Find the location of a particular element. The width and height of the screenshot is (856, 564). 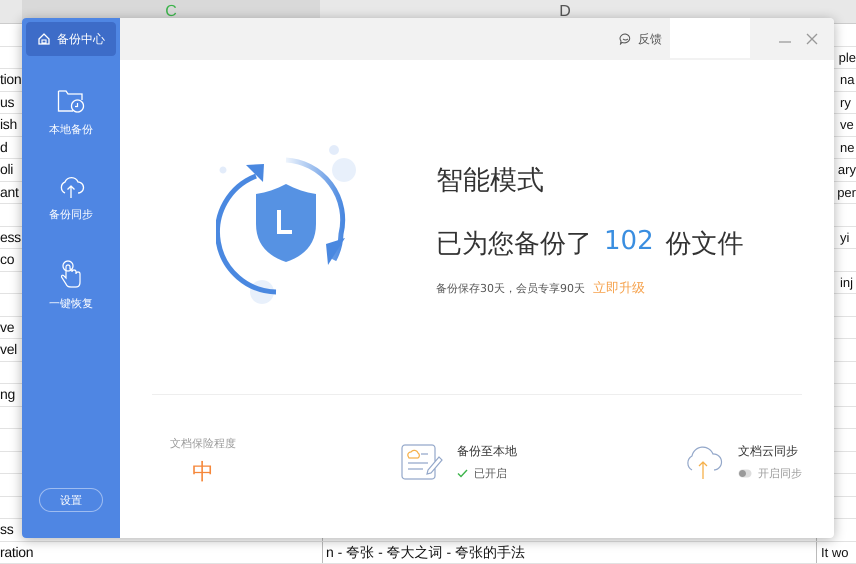

folder-clock-icon is located at coordinates (71, 101).